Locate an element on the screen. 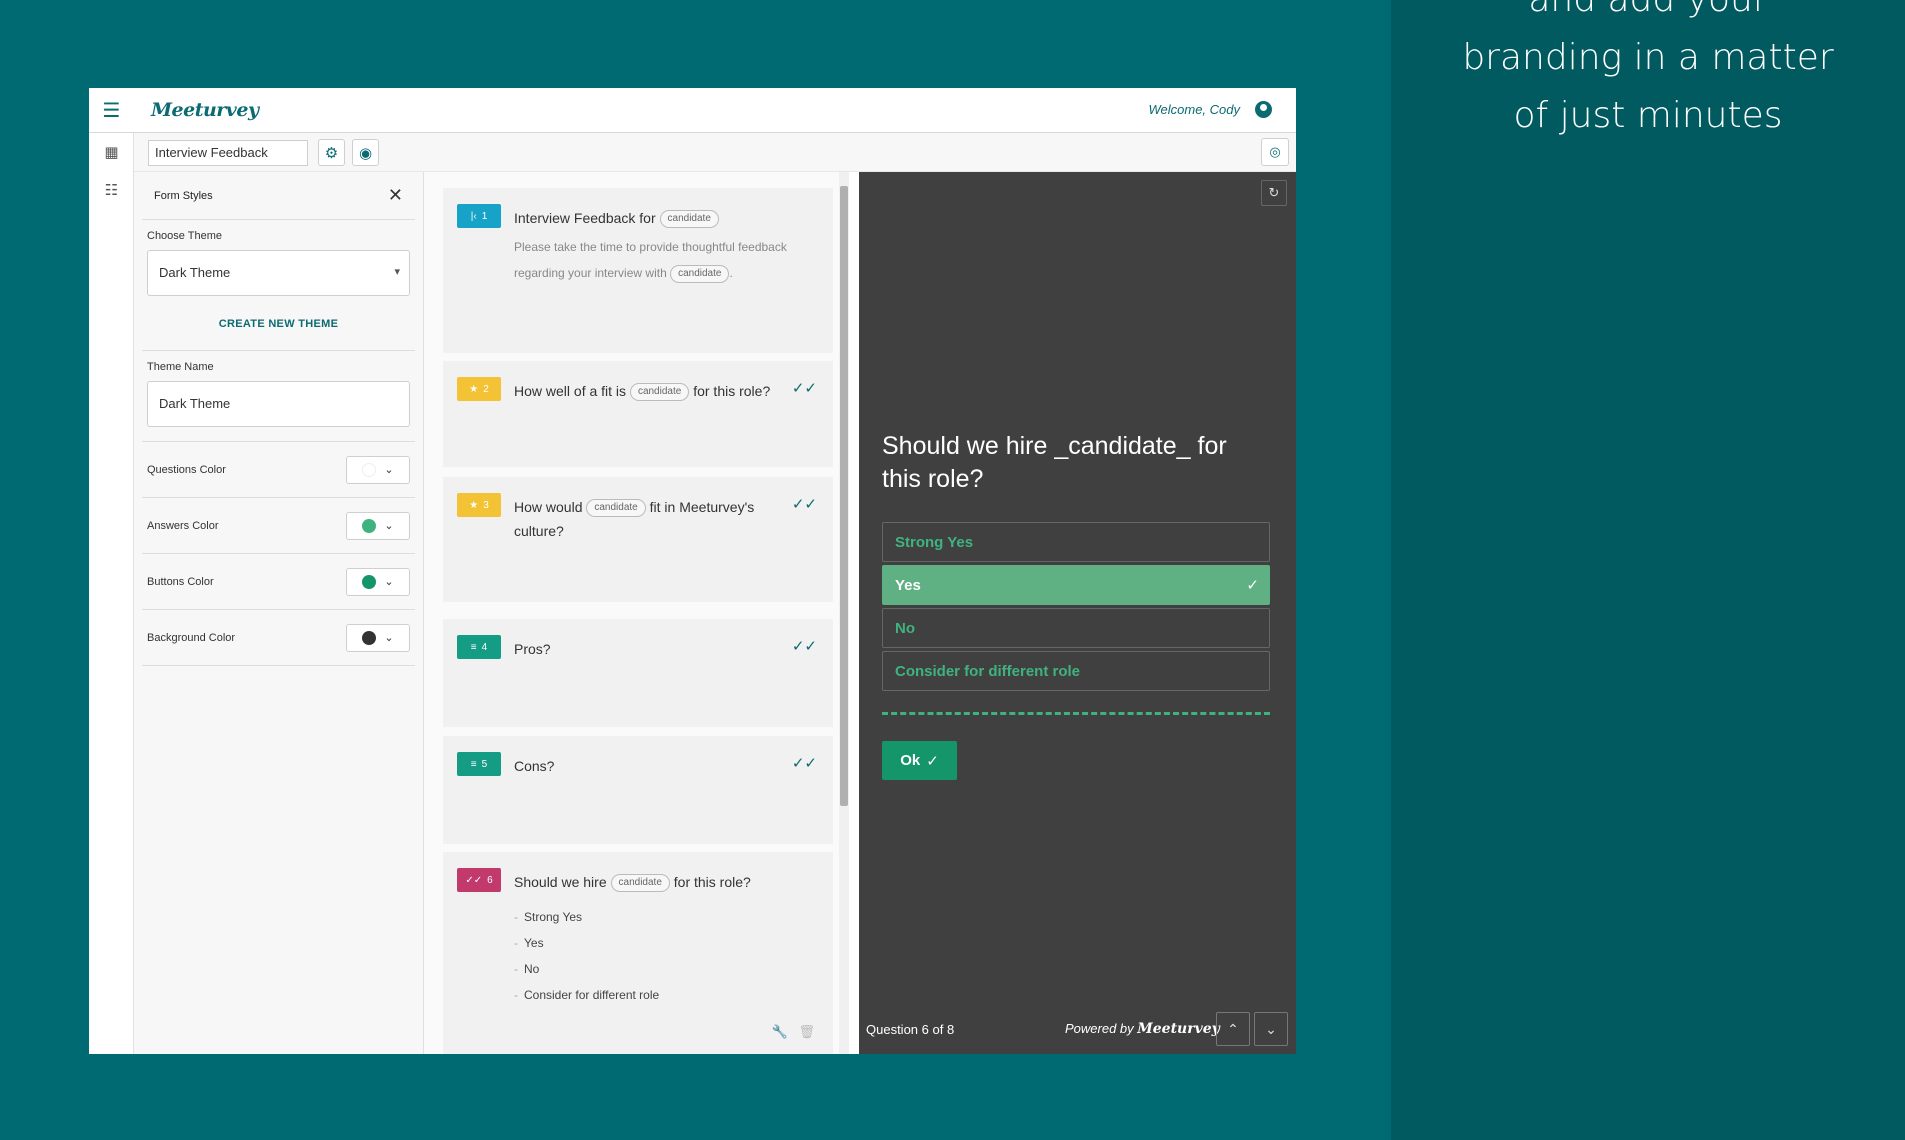  preview-option: Consider for different role is located at coordinates (1076, 671).